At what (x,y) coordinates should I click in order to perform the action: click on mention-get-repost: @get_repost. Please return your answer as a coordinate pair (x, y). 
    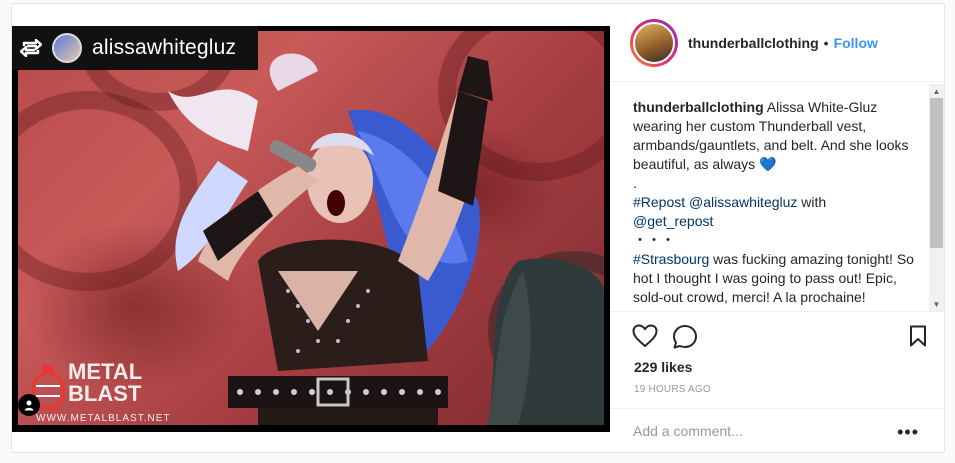
    Looking at the image, I should click on (673, 221).